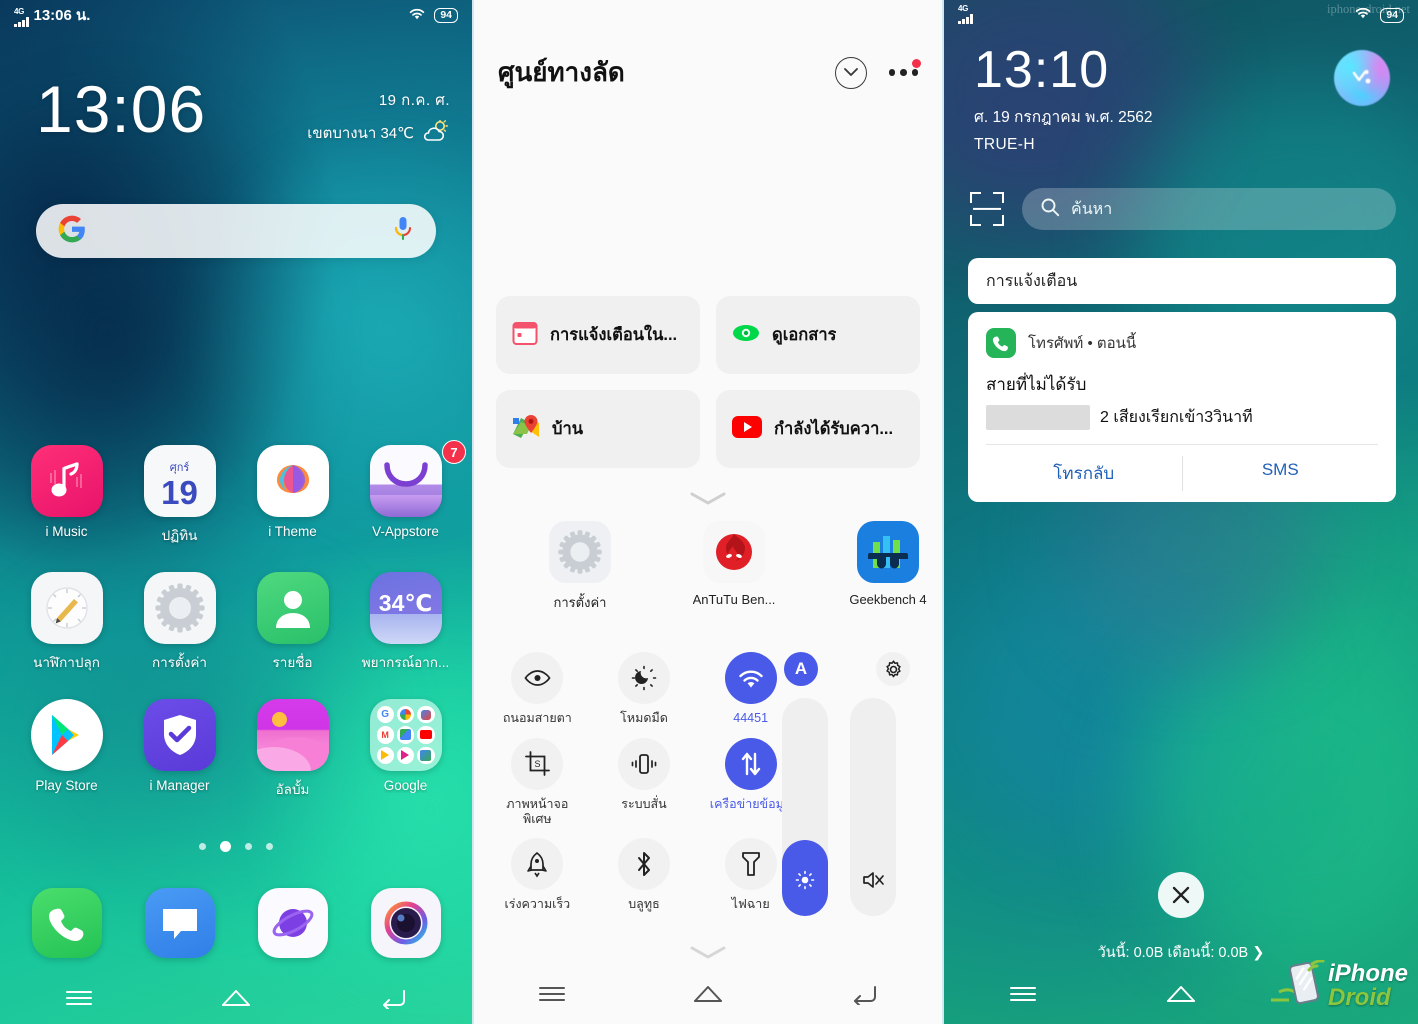 Image resolution: width=1418 pixels, height=1024 pixels. What do you see at coordinates (708, 498) in the screenshot?
I see `expand-handle` at bounding box center [708, 498].